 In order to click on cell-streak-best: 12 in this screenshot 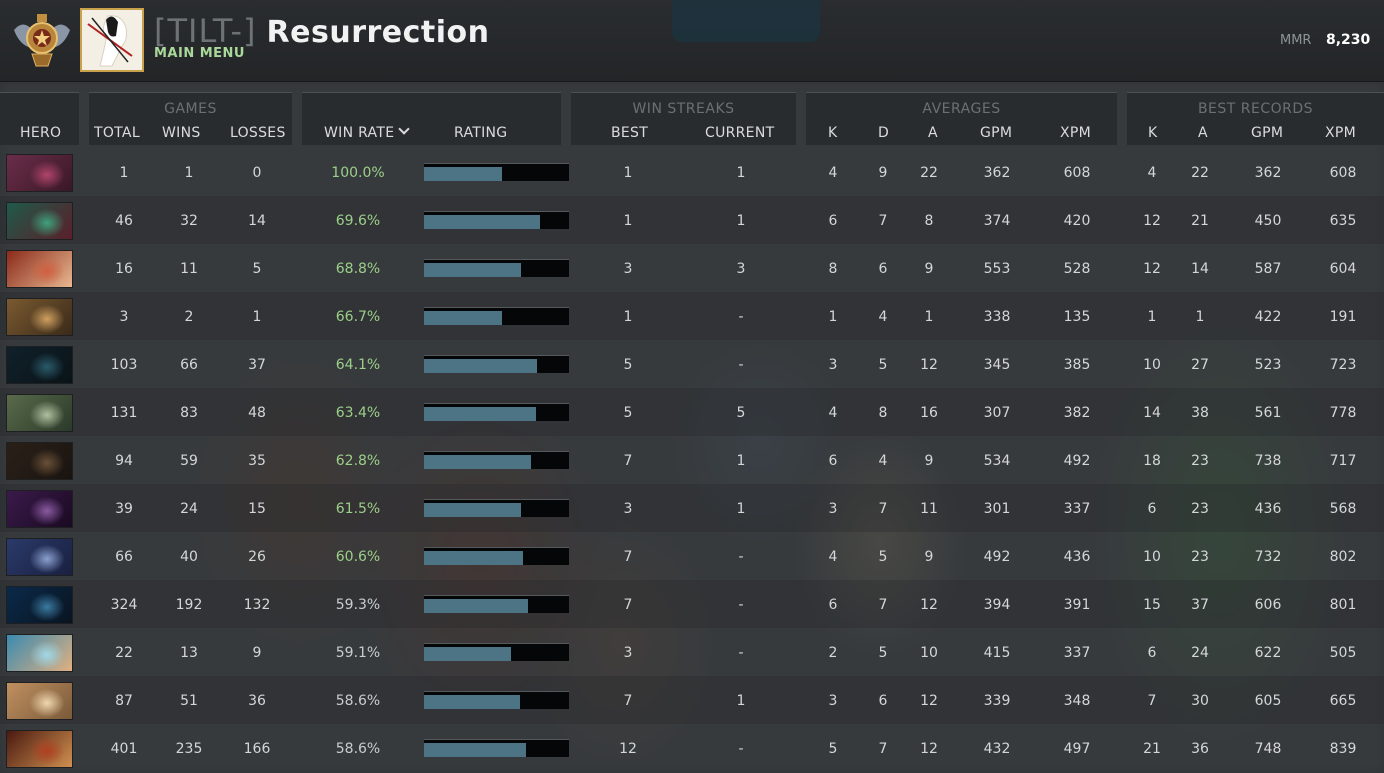, I will do `click(628, 749)`.